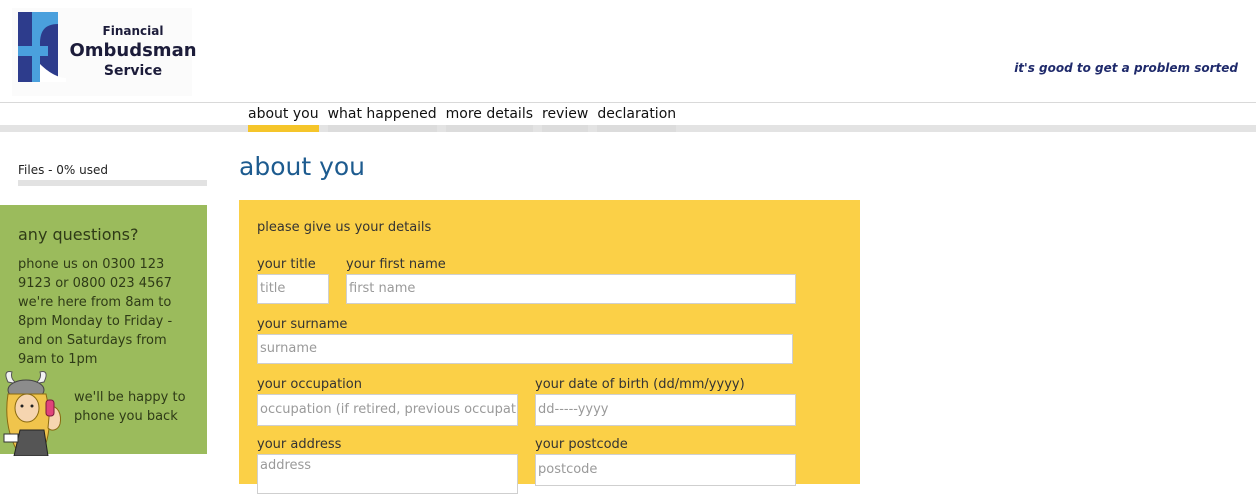 This screenshot has width=1256, height=494. I want to click on tab-label: more details, so click(489, 114).